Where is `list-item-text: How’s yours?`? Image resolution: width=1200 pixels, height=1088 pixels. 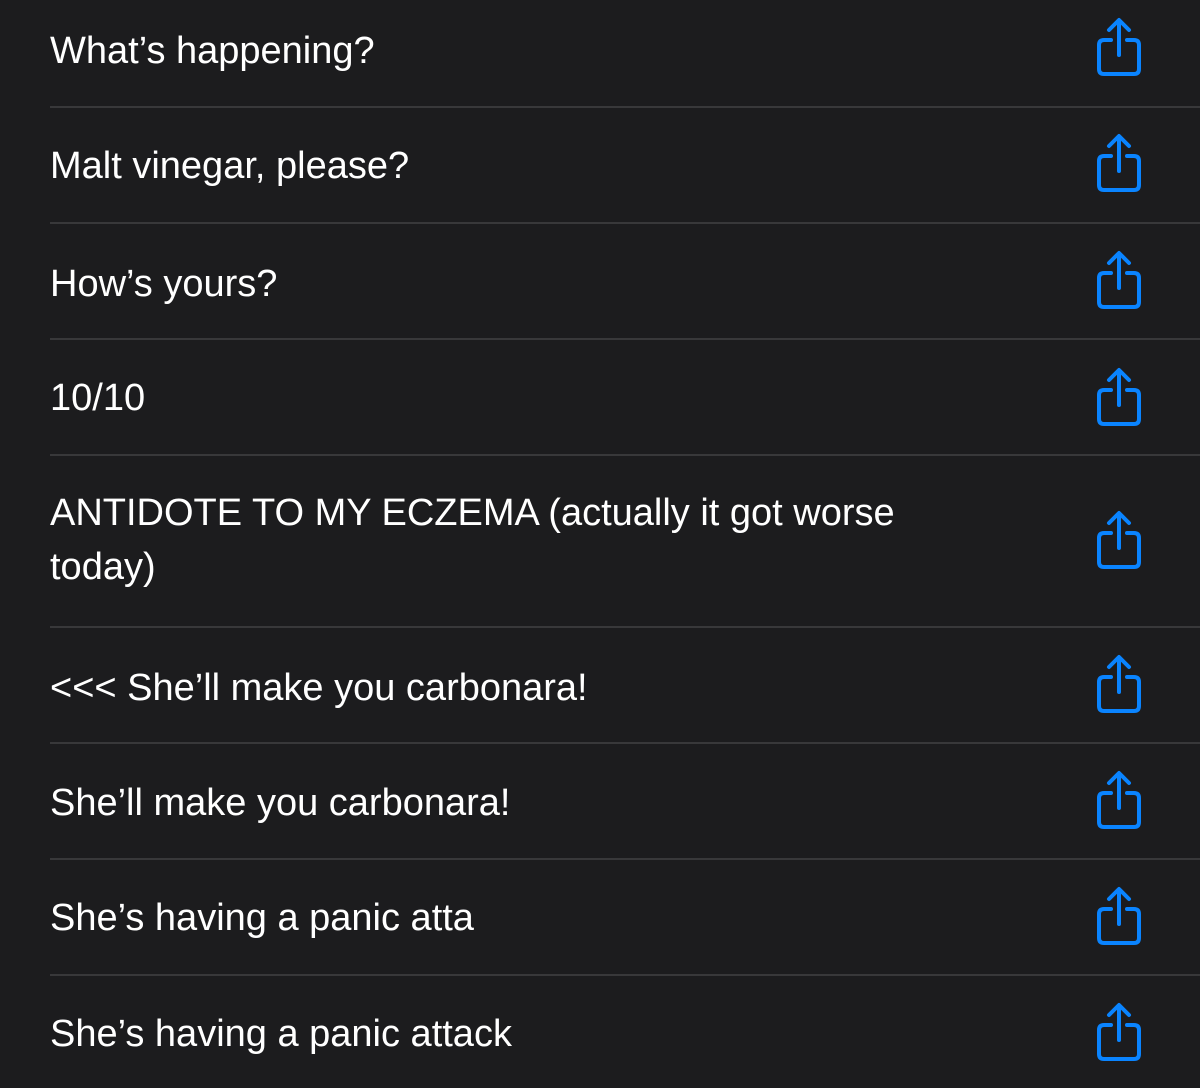 list-item-text: How’s yours? is located at coordinates (164, 284).